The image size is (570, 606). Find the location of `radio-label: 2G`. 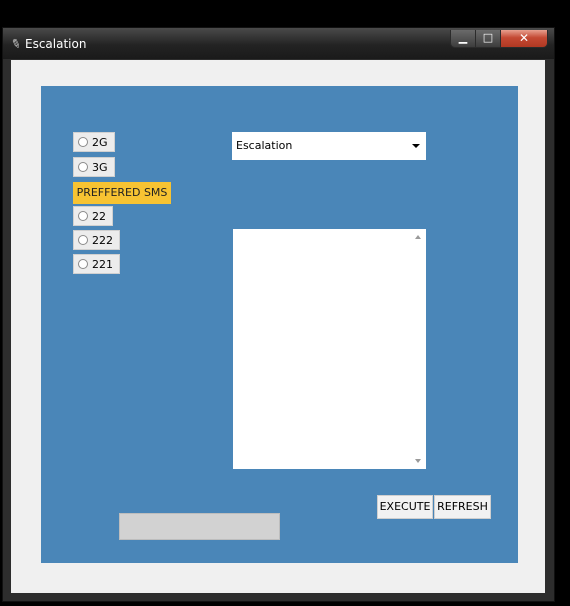

radio-label: 2G is located at coordinates (100, 142).